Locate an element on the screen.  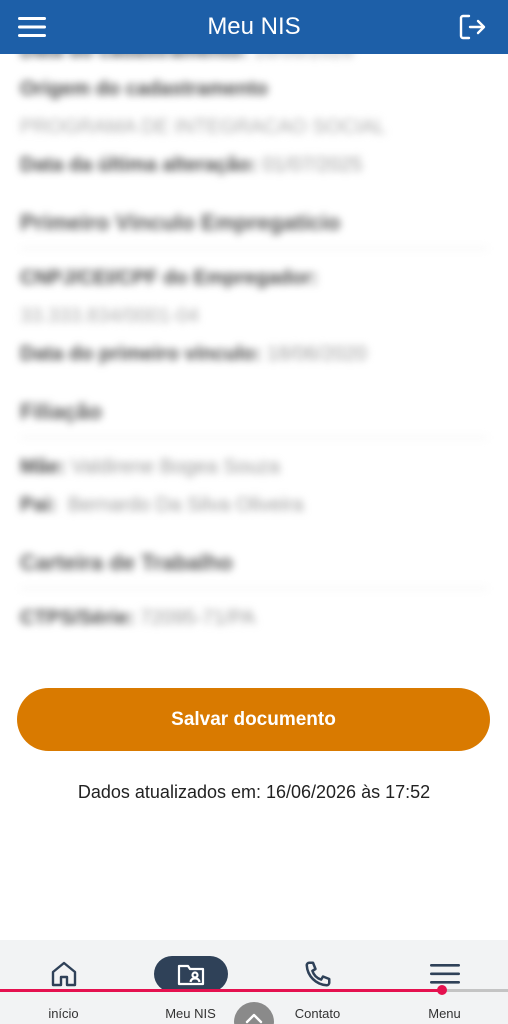
nav-label: Meu NIS is located at coordinates (190, 1013).